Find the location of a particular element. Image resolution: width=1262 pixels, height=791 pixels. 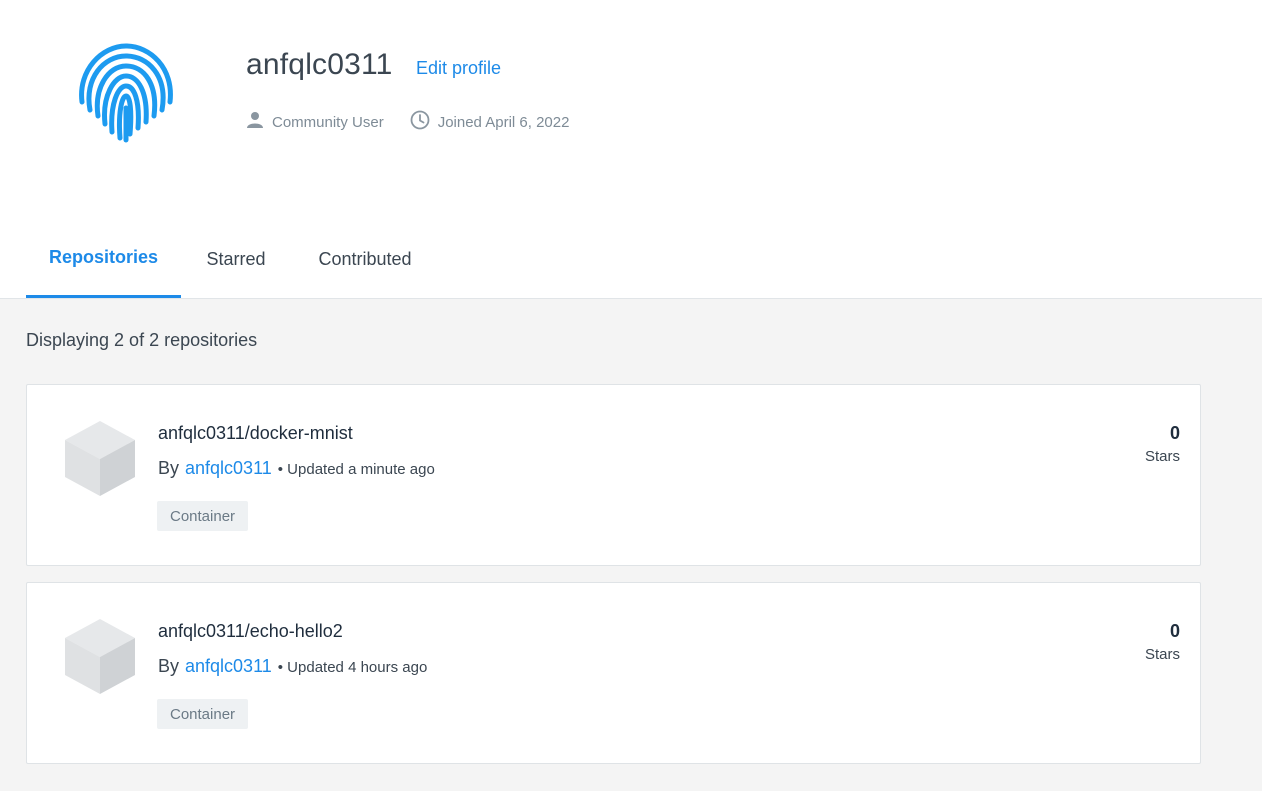

repository-byline: By anfqlc0311 • Updated a minute ago is located at coordinates (296, 468).